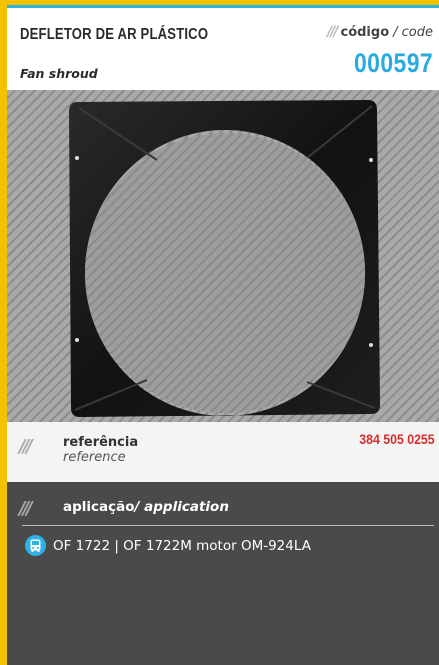  I want to click on application-label-en: / application, so click(181, 507).